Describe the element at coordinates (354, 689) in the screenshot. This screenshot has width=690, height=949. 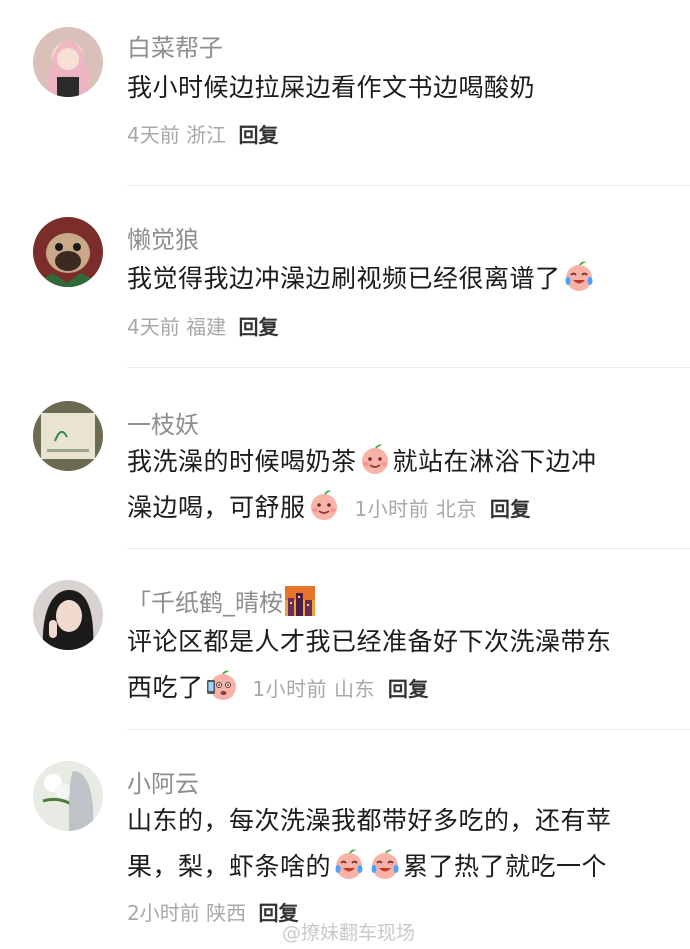
I see `comment-location: 山东` at that location.